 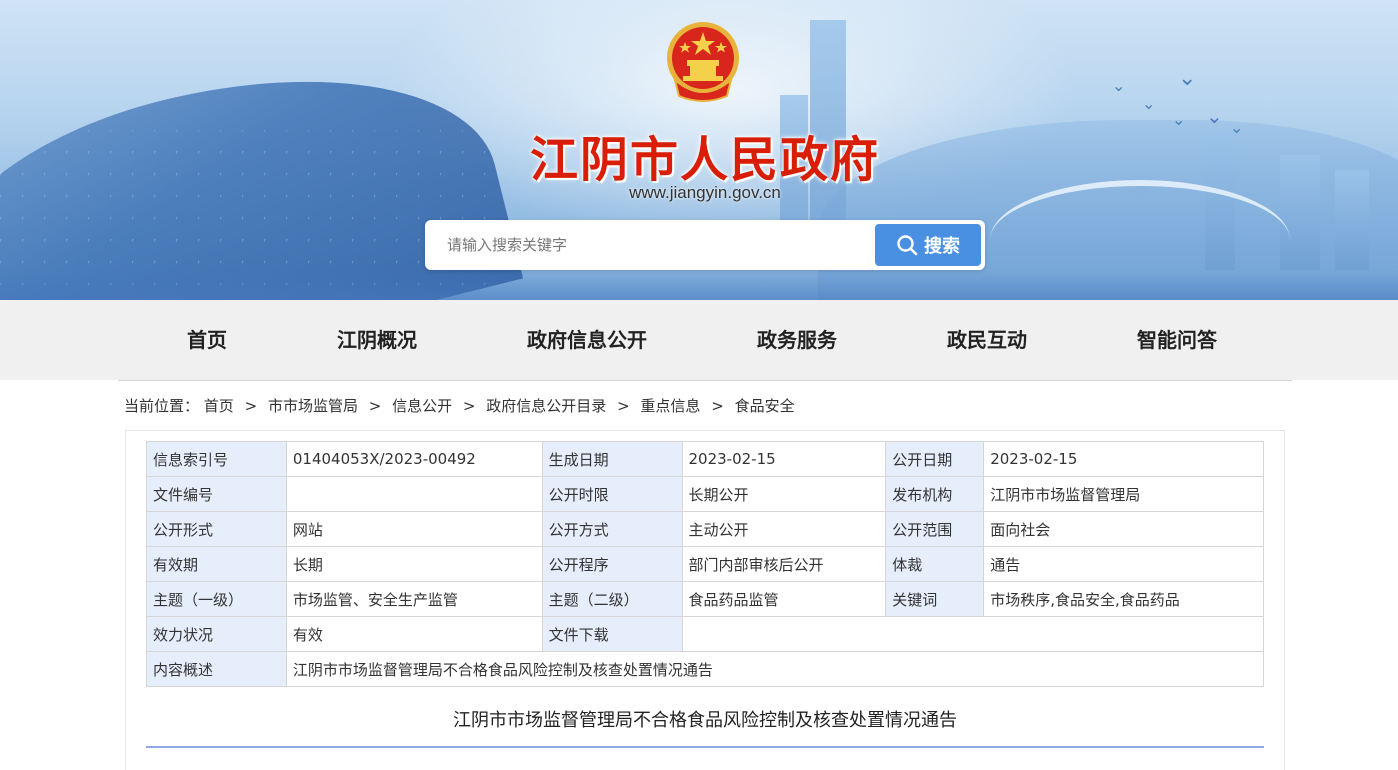 What do you see at coordinates (987, 340) in the screenshot?
I see `nav-item-interaction: 政民互动` at bounding box center [987, 340].